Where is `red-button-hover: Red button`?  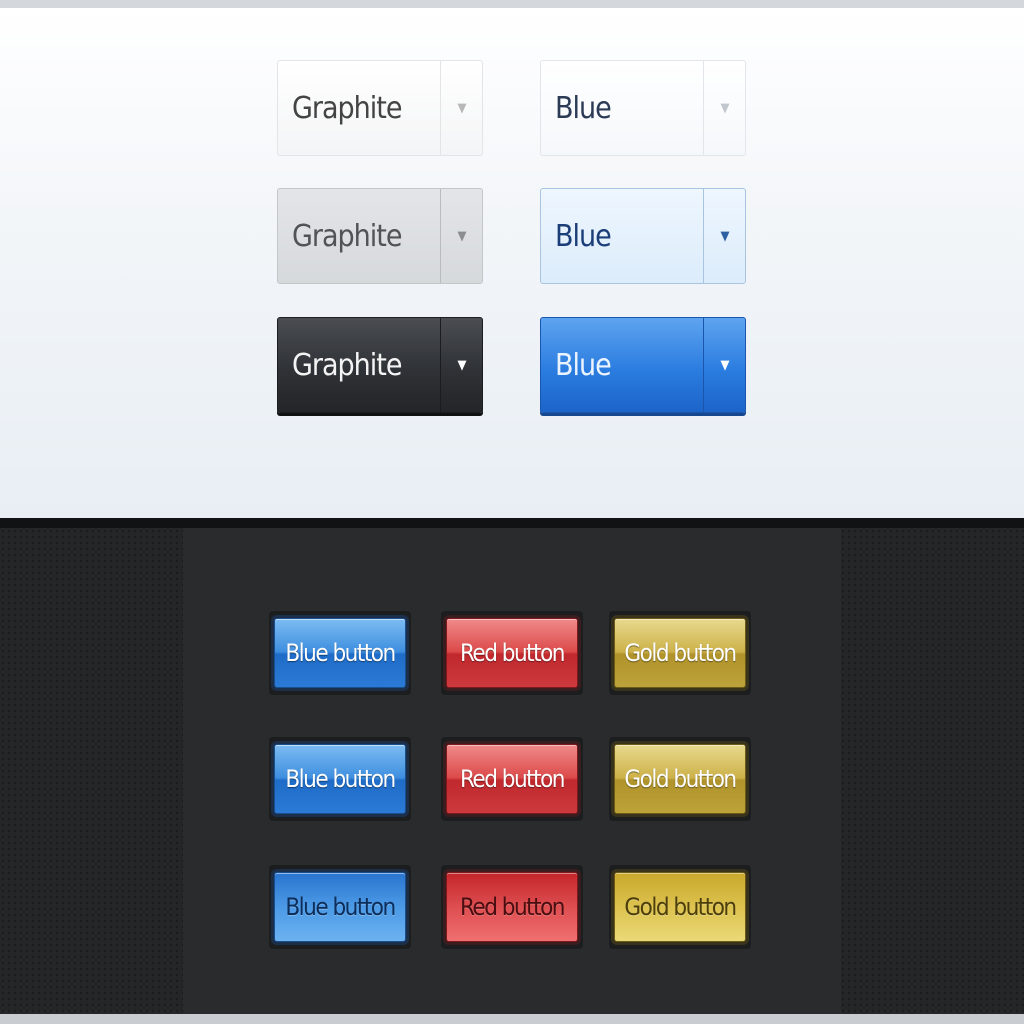
red-button-hover: Red button is located at coordinates (512, 779).